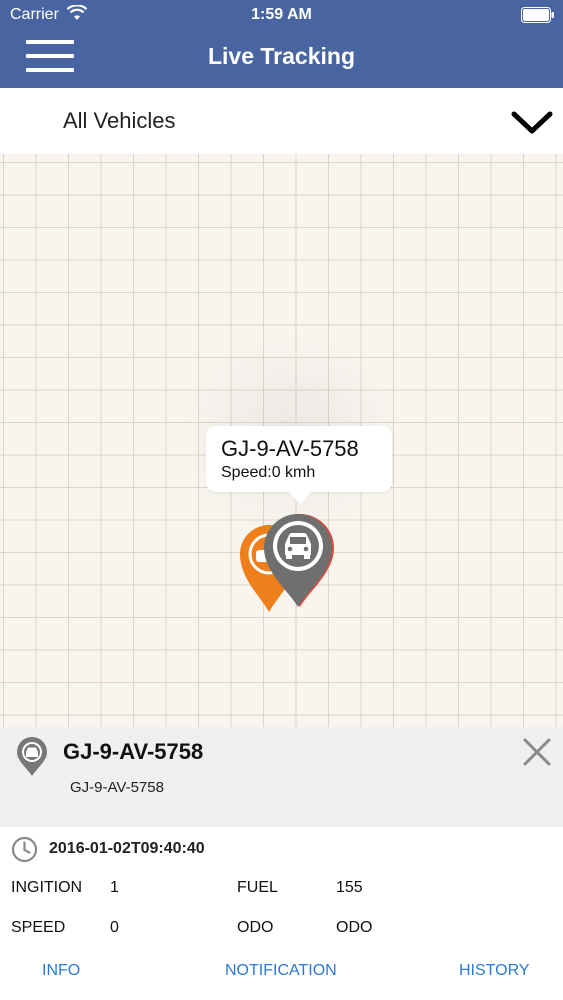  What do you see at coordinates (268, 472) in the screenshot?
I see `callout-speed: Speed:0 kmh` at bounding box center [268, 472].